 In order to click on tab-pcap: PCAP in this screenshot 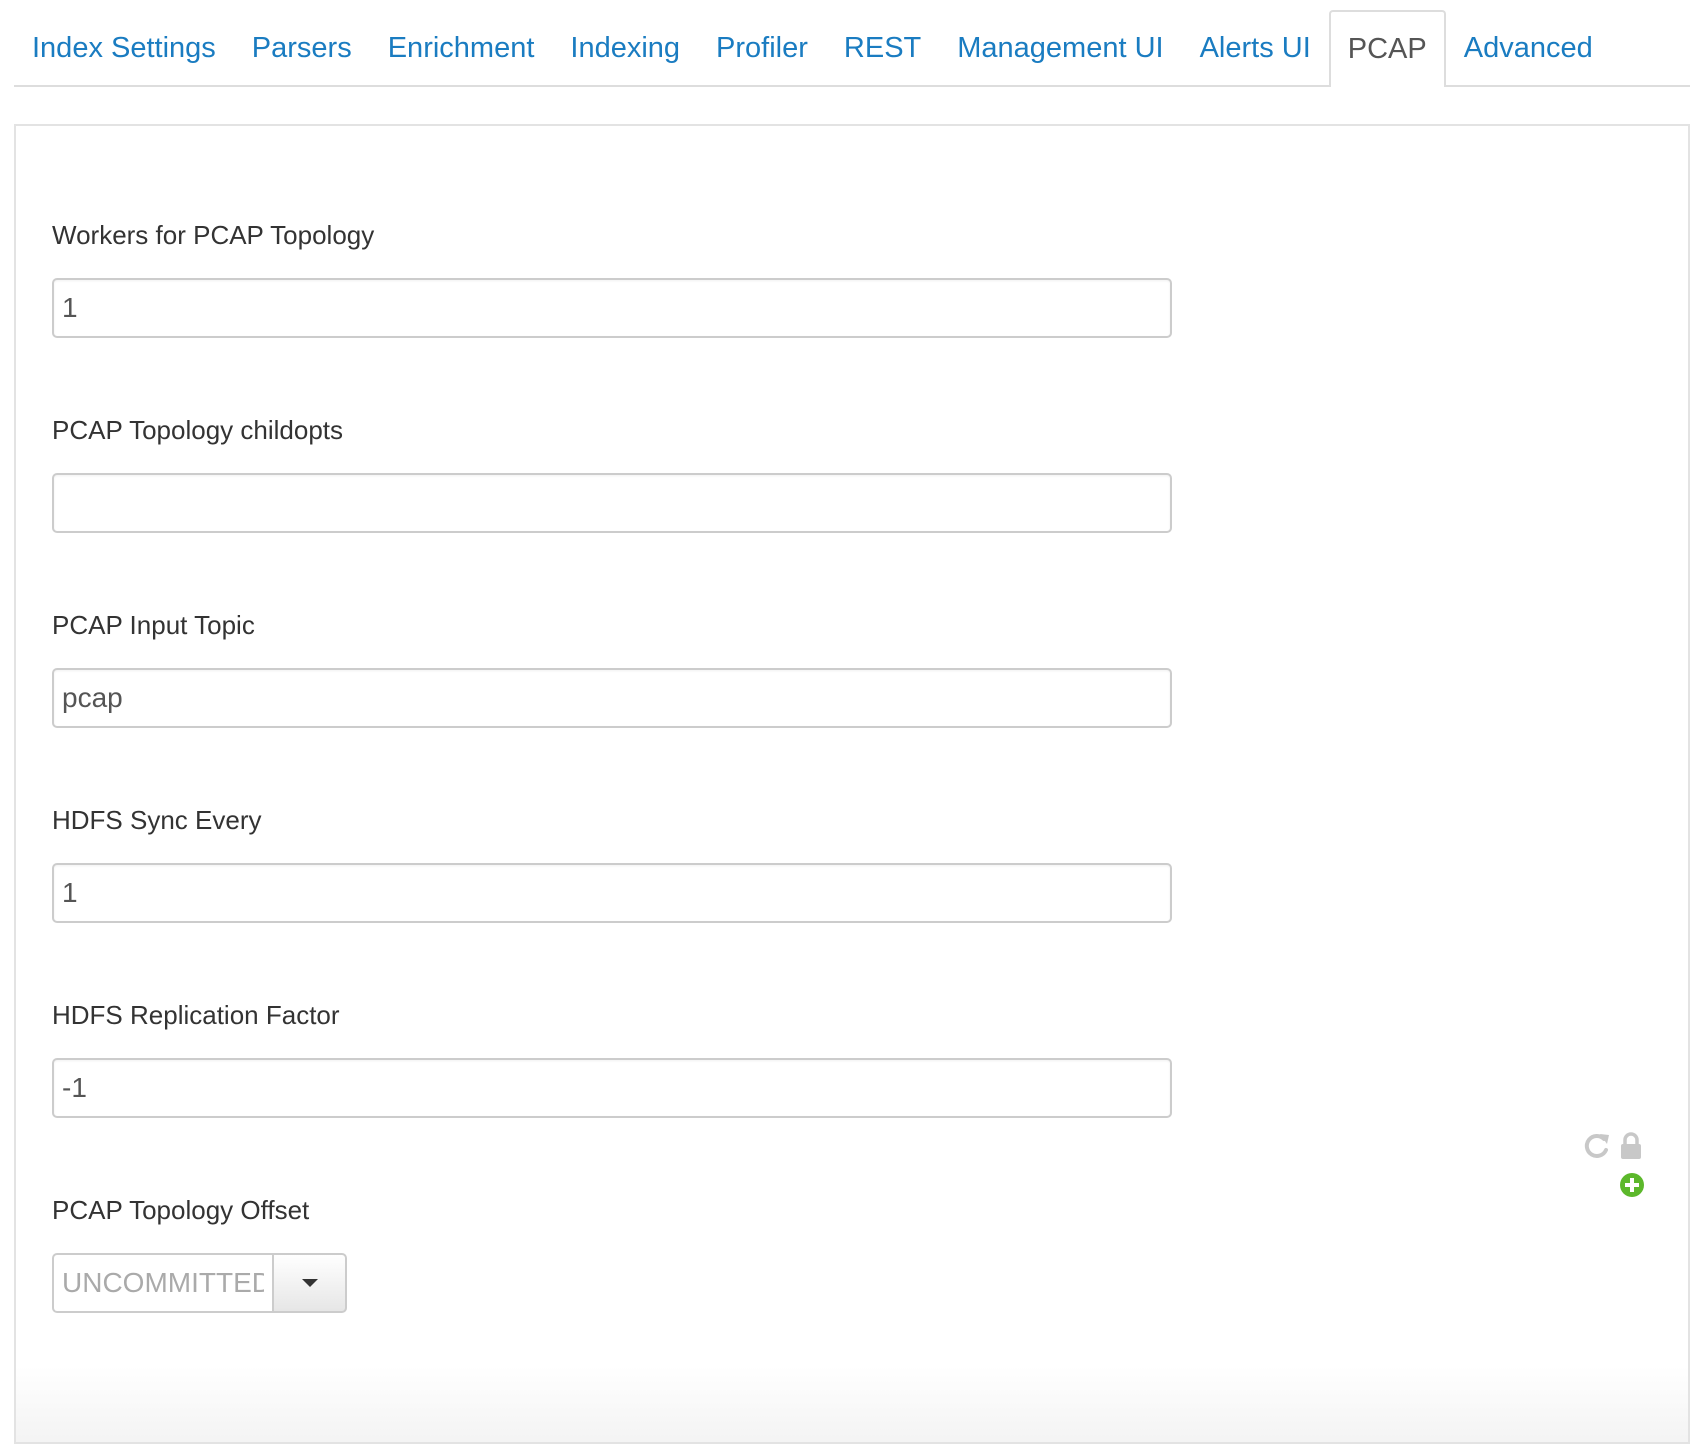, I will do `click(1387, 48)`.